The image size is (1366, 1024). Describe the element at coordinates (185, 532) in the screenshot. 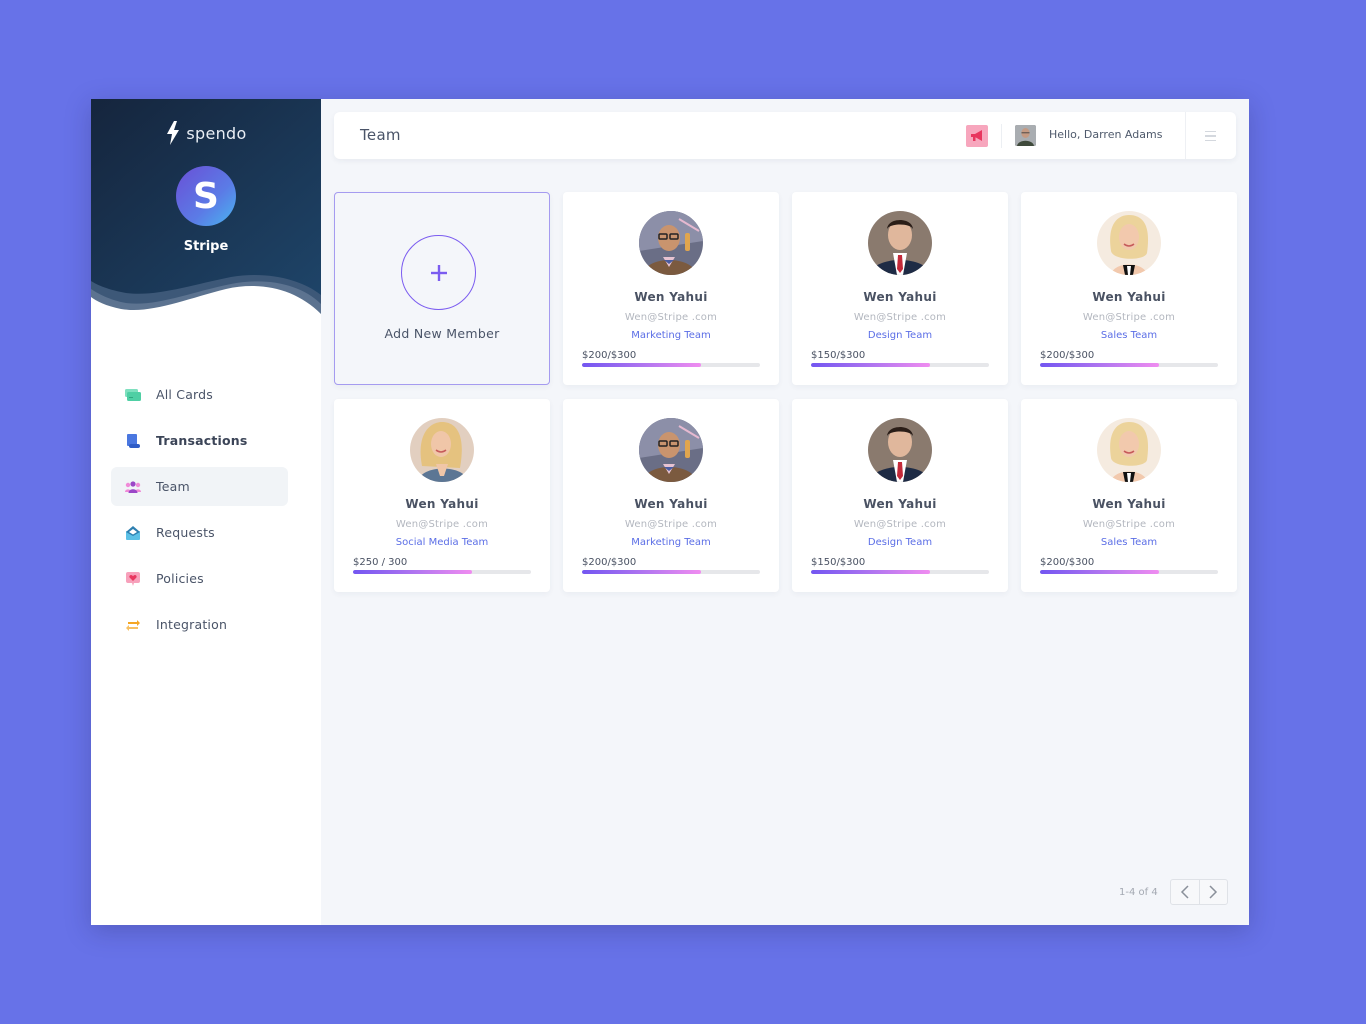

I see `sidebar-item-label: Requests` at that location.